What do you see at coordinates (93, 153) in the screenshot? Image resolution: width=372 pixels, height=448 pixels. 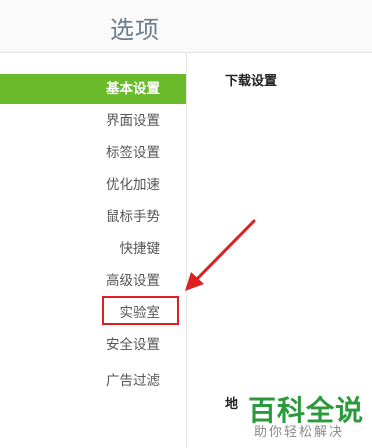 I see `sidebar-item-tab-settings: 标签设置` at bounding box center [93, 153].